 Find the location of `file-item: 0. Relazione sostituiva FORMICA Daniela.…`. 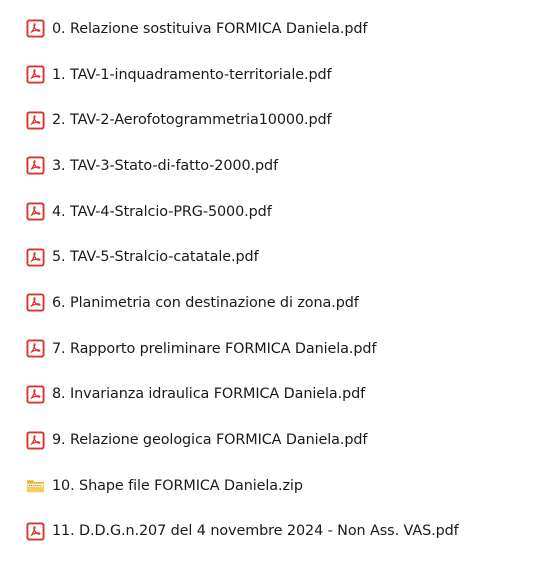

file-item: 0. Relazione sostituiva FORMICA Daniela.… is located at coordinates (288, 29).